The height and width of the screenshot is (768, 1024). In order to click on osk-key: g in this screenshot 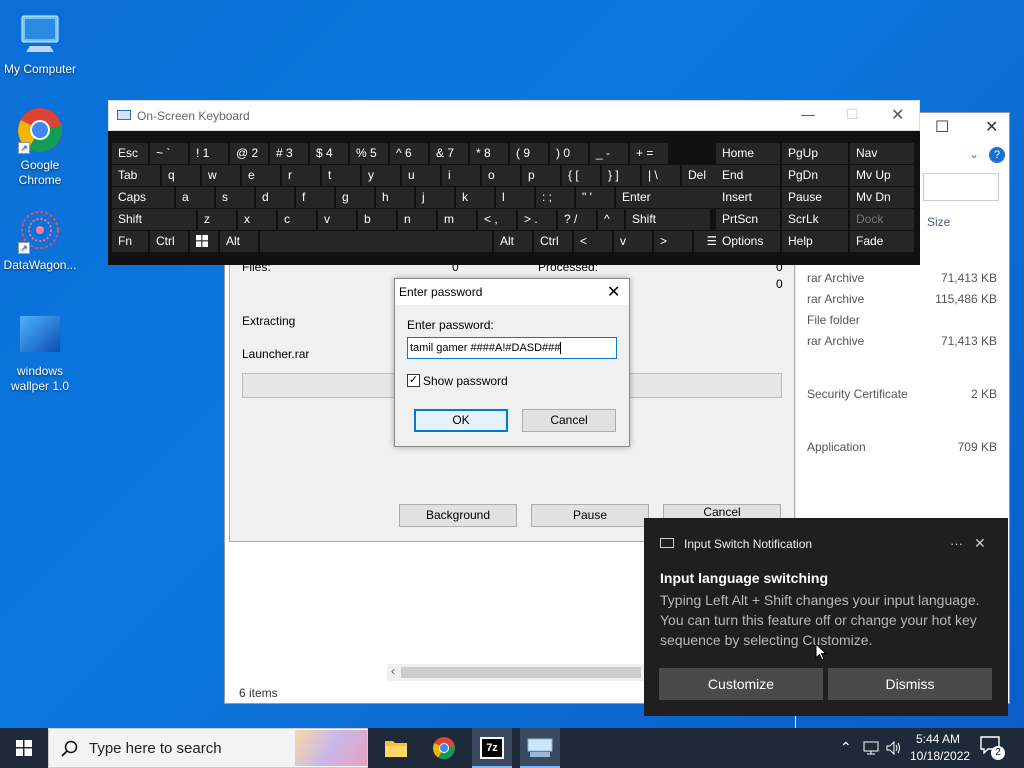, I will do `click(355, 197)`.